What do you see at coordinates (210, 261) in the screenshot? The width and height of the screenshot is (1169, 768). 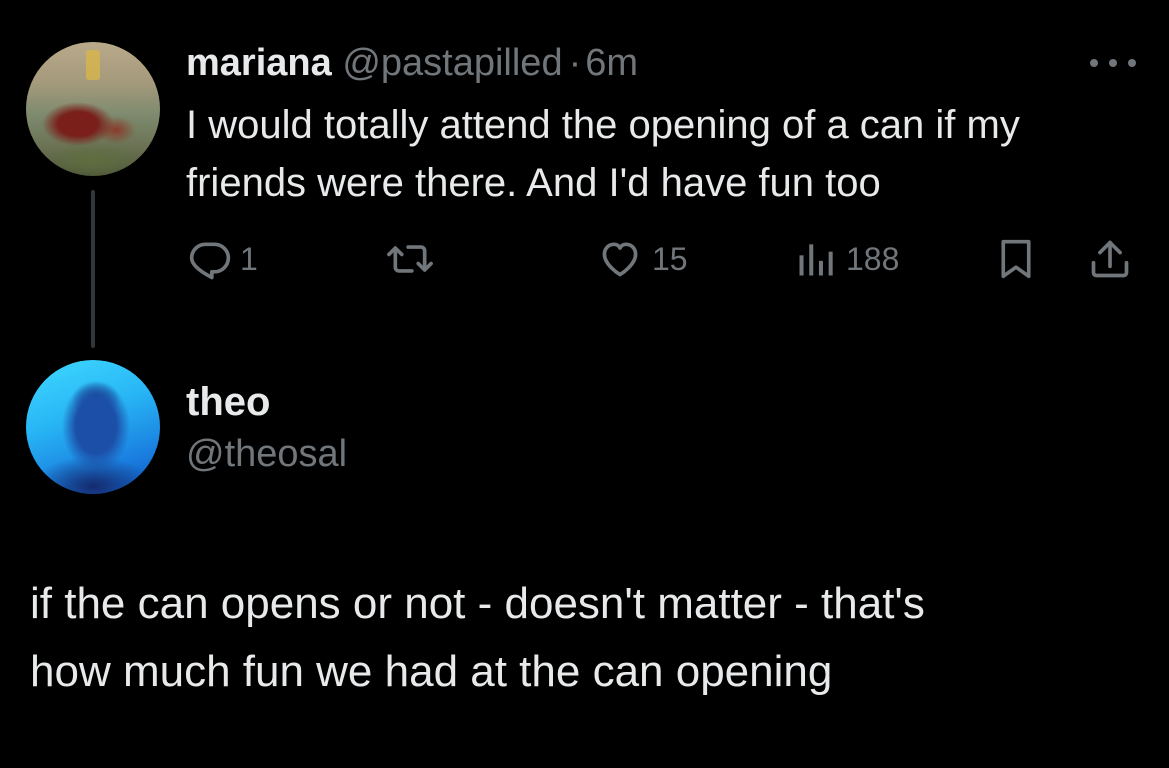 I see `reply-icon` at bounding box center [210, 261].